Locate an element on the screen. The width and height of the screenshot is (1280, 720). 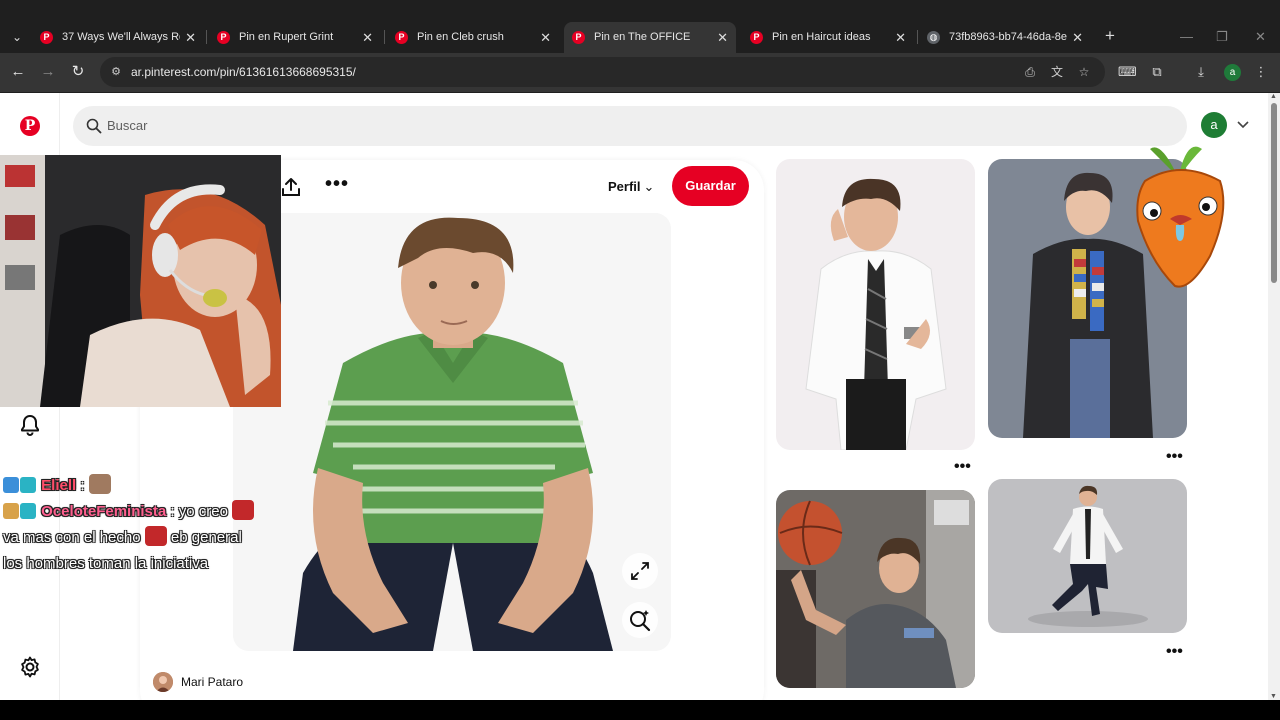
pinterest-logo-icon: P is located at coordinates (30, 126).